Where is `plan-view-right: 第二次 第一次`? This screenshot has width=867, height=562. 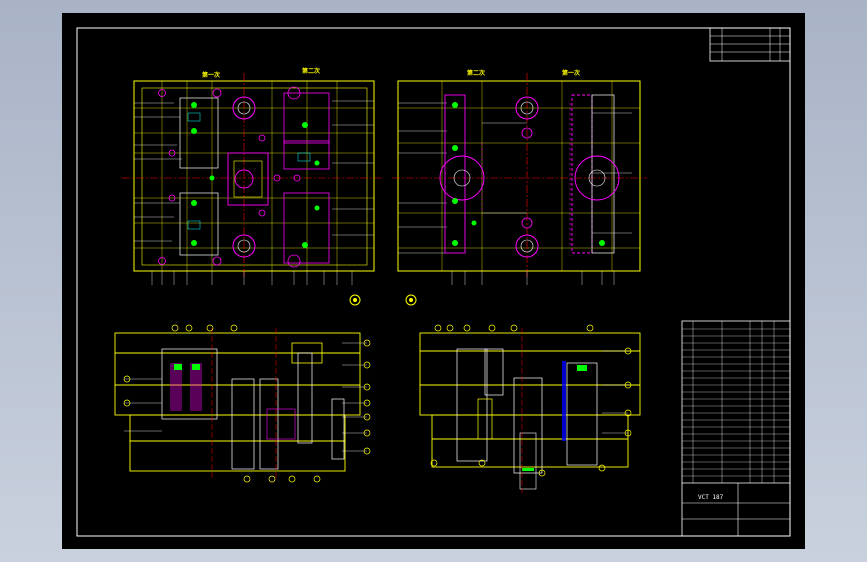
plan-view-right: 第二次 第一次 is located at coordinates (519, 177).